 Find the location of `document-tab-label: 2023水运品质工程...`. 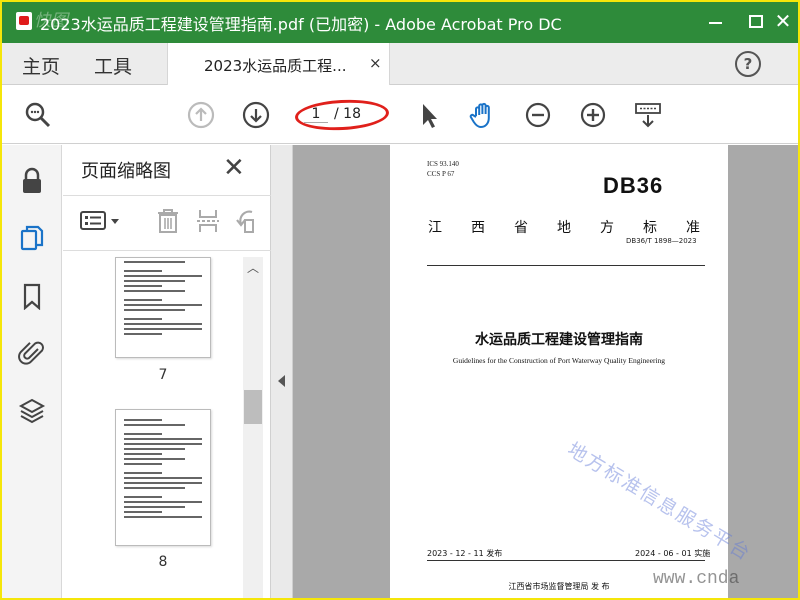

document-tab-label: 2023水运品质工程... is located at coordinates (275, 66).